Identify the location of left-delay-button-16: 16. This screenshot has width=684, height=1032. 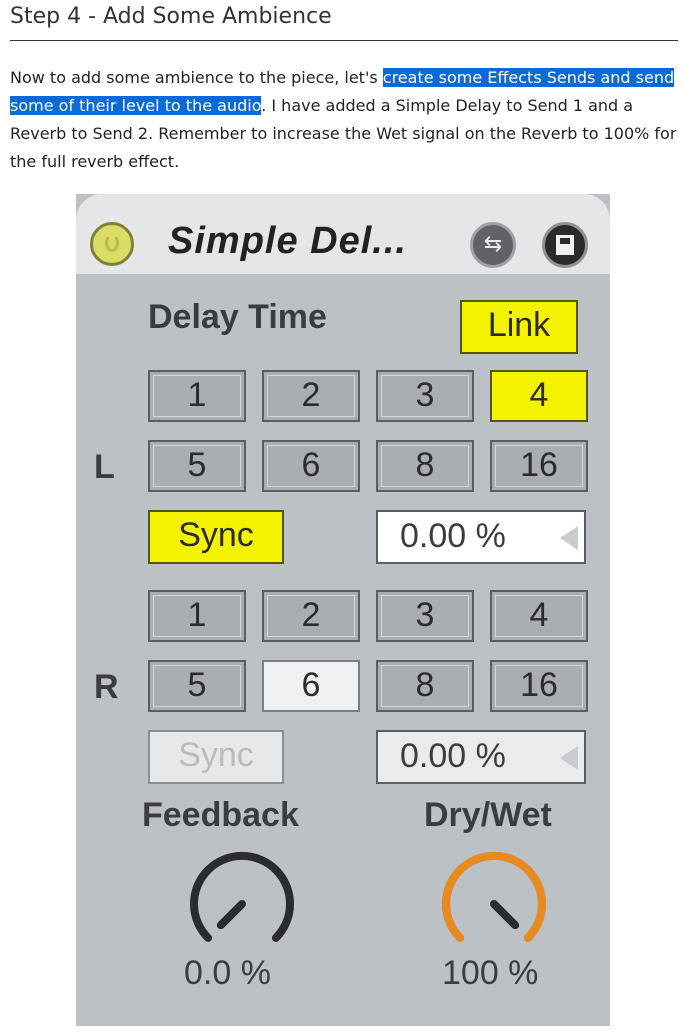
(539, 466).